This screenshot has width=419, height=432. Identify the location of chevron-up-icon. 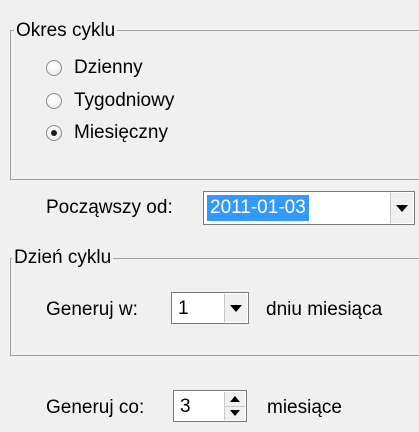
(235, 398).